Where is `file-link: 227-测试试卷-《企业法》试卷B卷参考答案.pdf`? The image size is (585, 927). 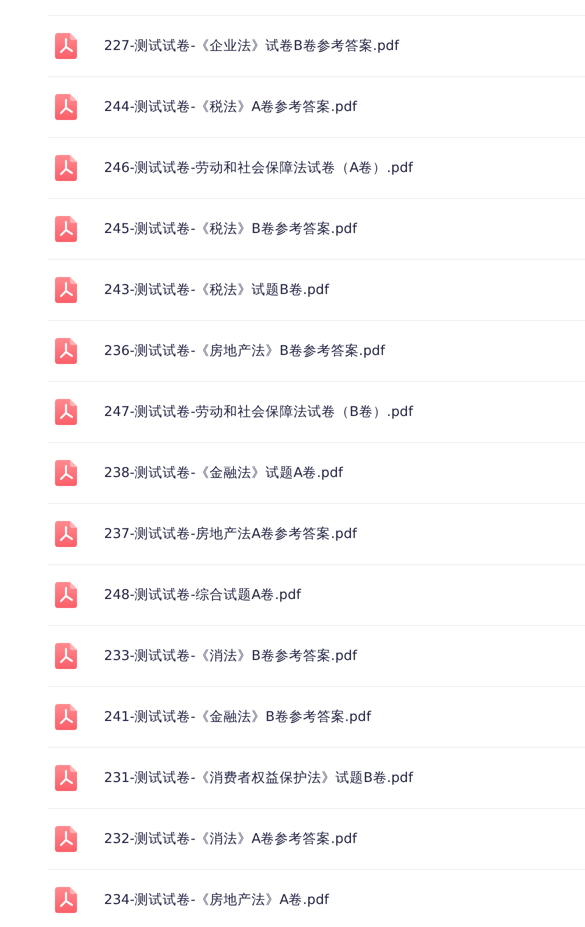
file-link: 227-测试试卷-《企业法》试卷B卷参考答案.pdf is located at coordinates (251, 46).